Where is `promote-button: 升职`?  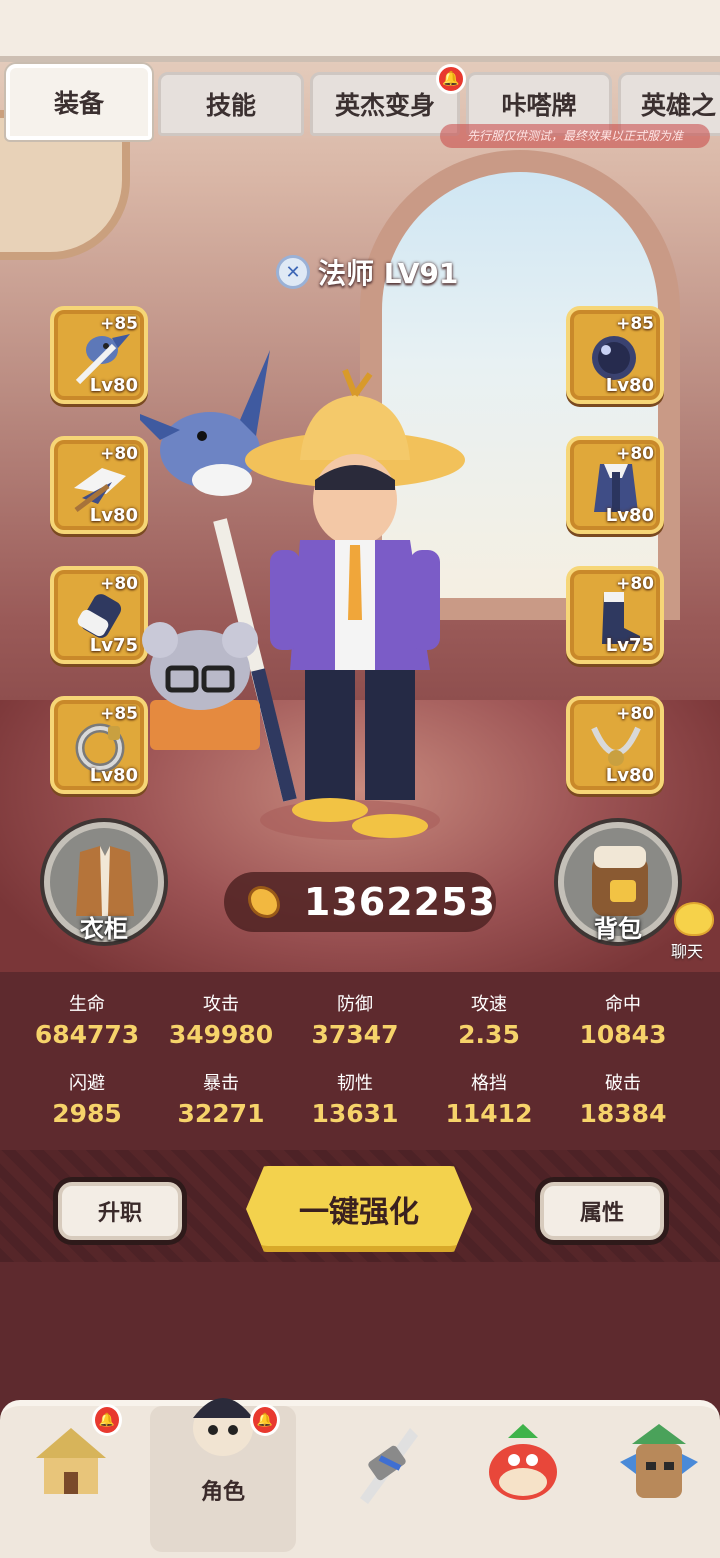
promote-button: 升职 is located at coordinates (120, 1211).